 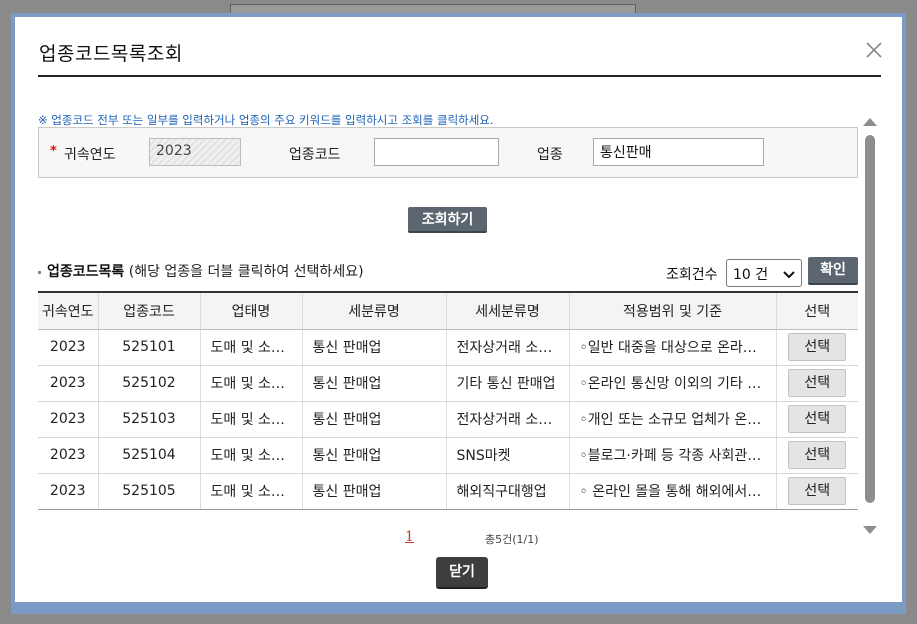 What do you see at coordinates (148, 419) in the screenshot?
I see `cell-code: 525103` at bounding box center [148, 419].